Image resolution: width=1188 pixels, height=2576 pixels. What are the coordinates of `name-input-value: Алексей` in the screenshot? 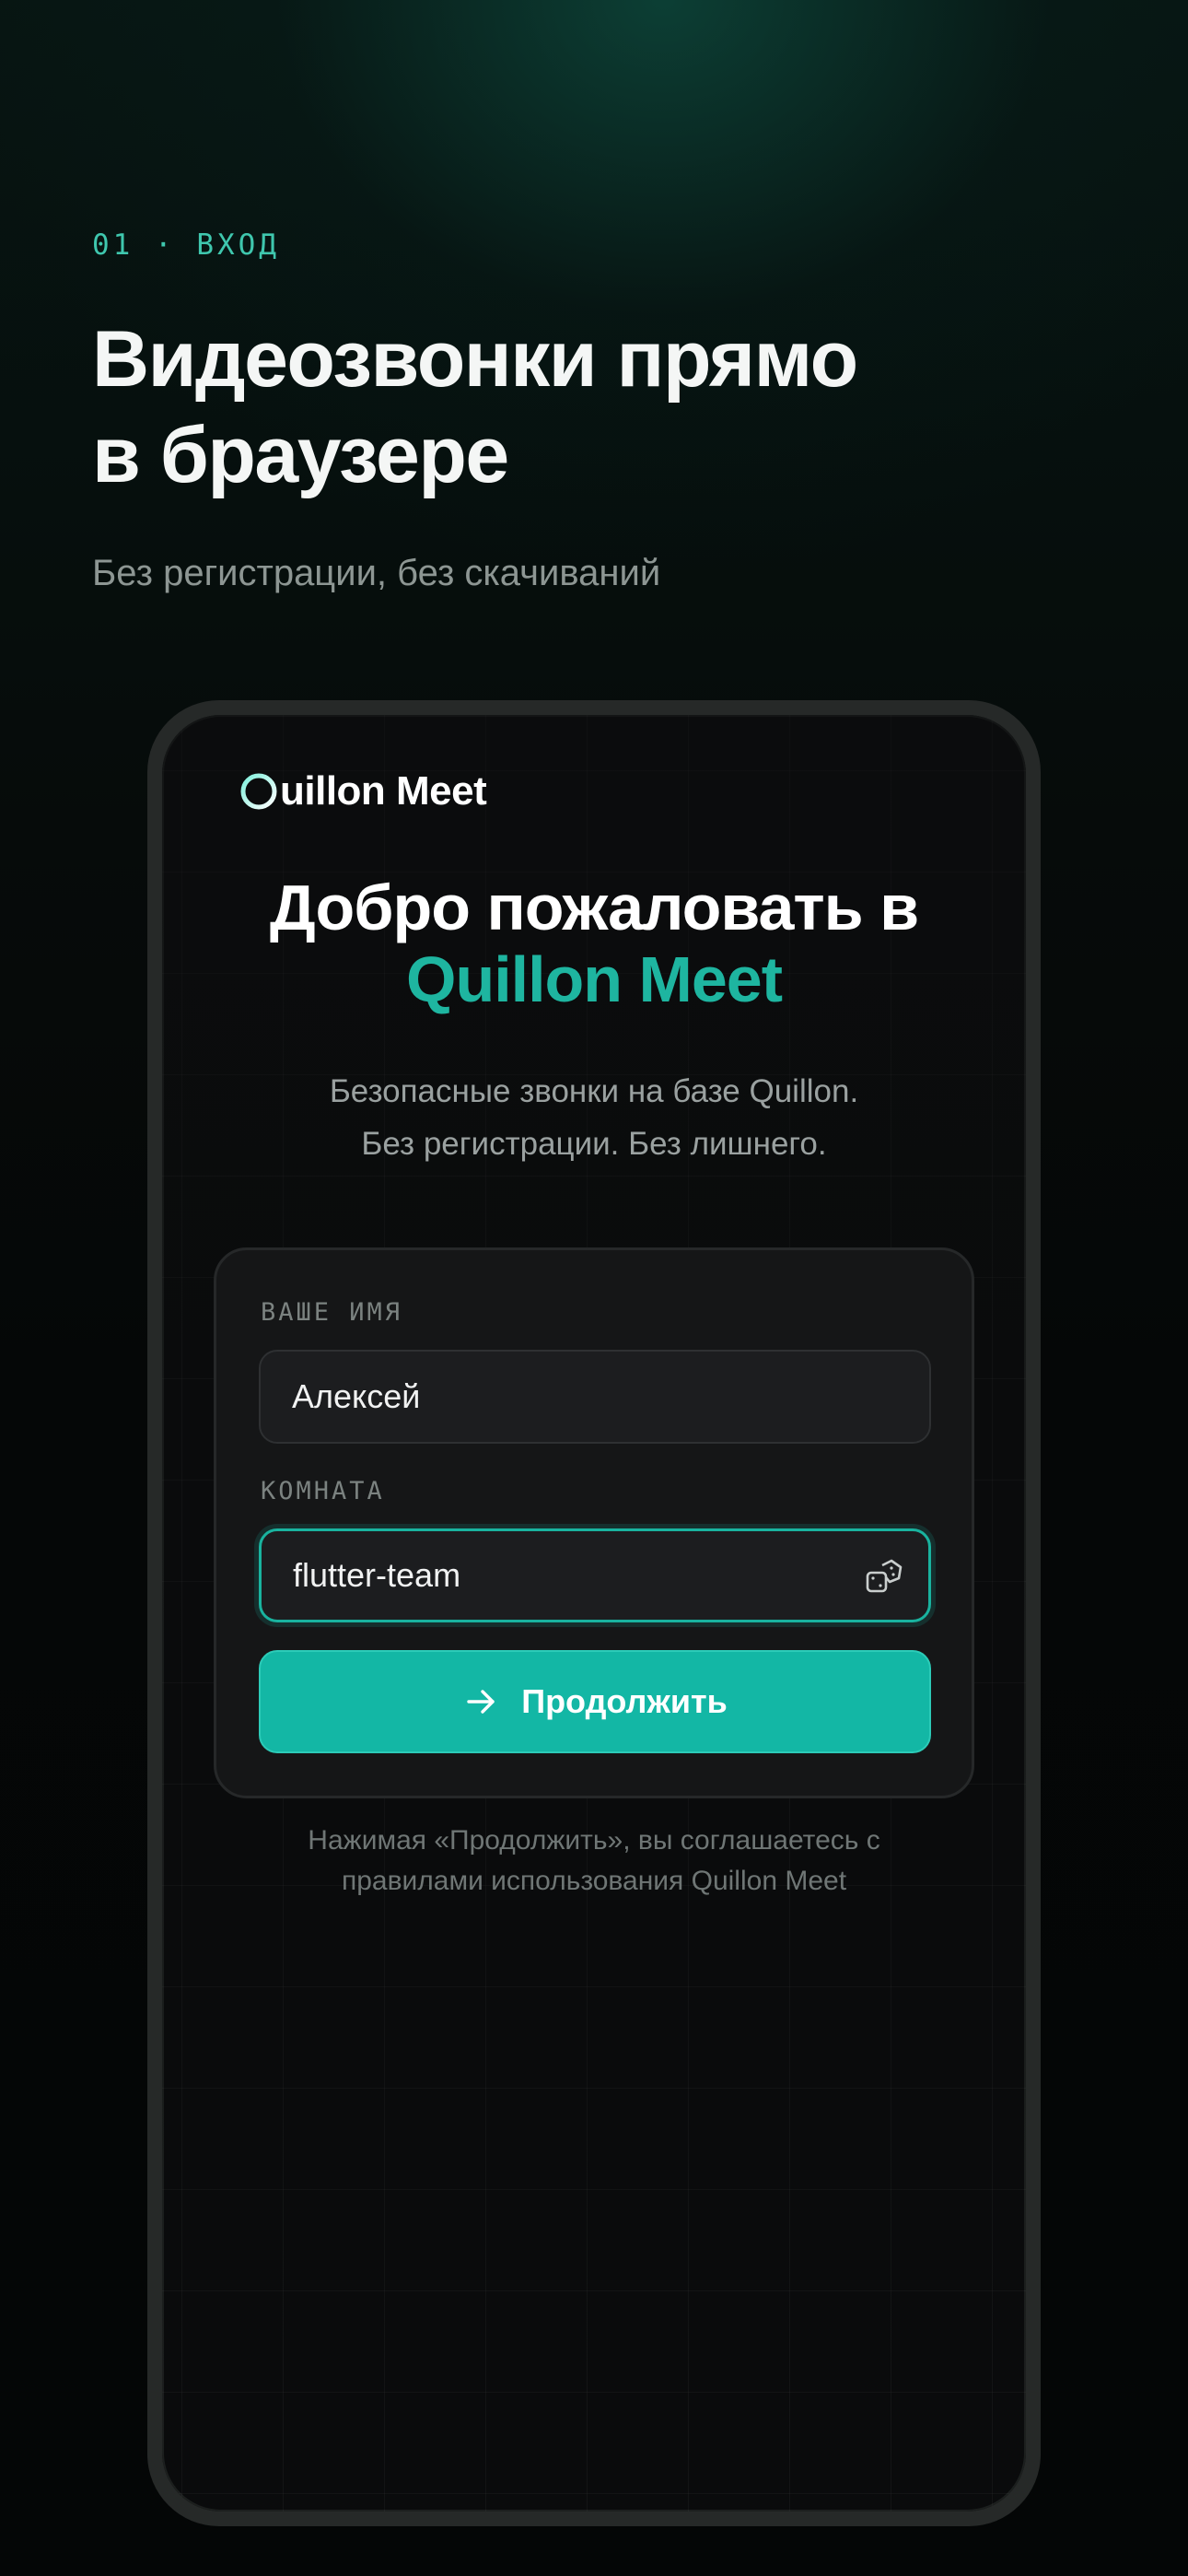 It's located at (356, 1396).